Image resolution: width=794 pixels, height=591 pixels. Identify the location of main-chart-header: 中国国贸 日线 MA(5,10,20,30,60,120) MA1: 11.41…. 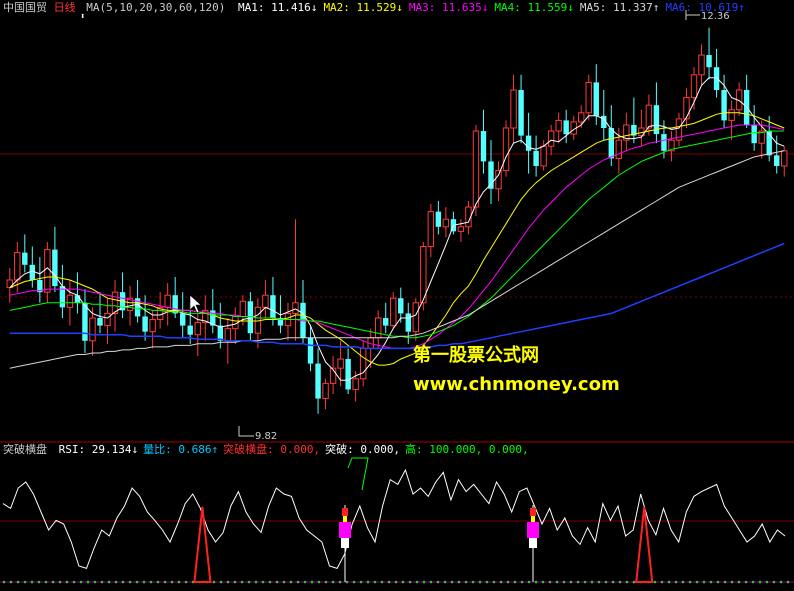
(374, 7).